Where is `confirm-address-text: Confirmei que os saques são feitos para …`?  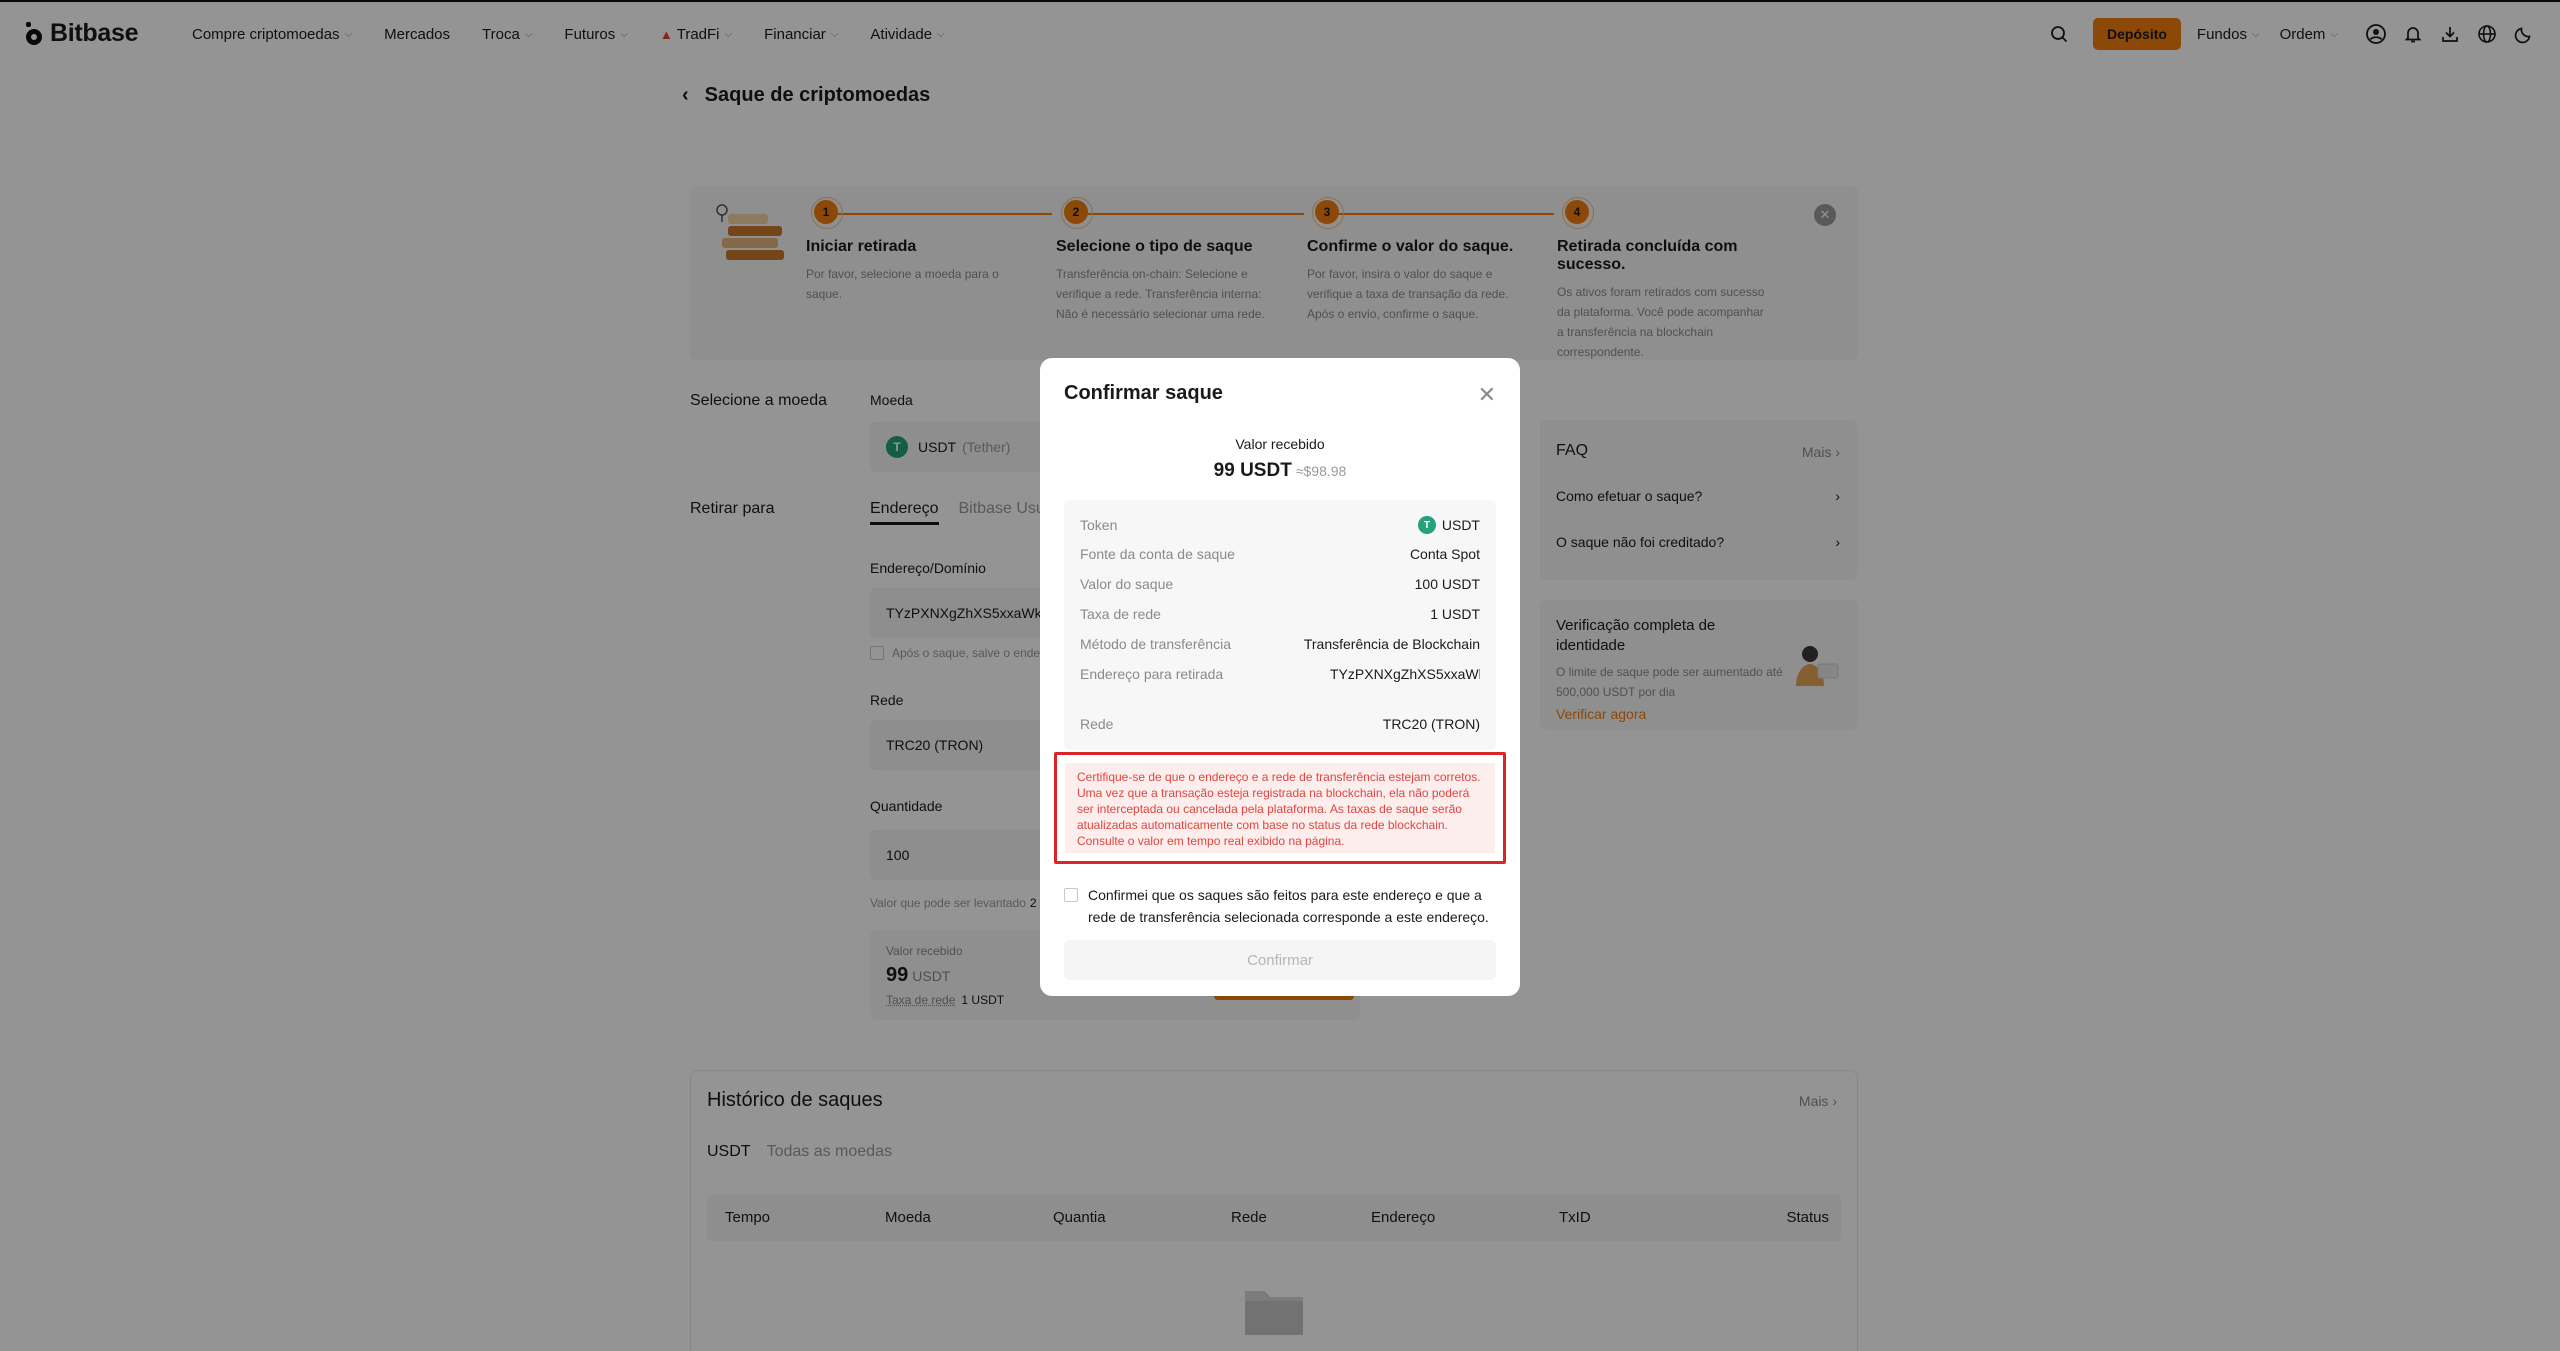 confirm-address-text: Confirmei que os saques são feitos para … is located at coordinates (1288, 906).